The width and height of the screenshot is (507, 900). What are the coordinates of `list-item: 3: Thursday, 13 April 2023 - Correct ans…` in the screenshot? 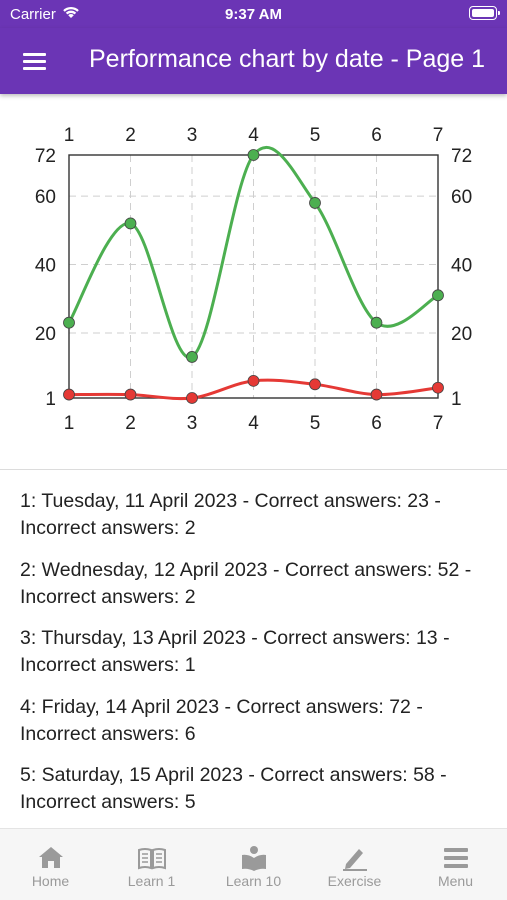 It's located at (257, 652).